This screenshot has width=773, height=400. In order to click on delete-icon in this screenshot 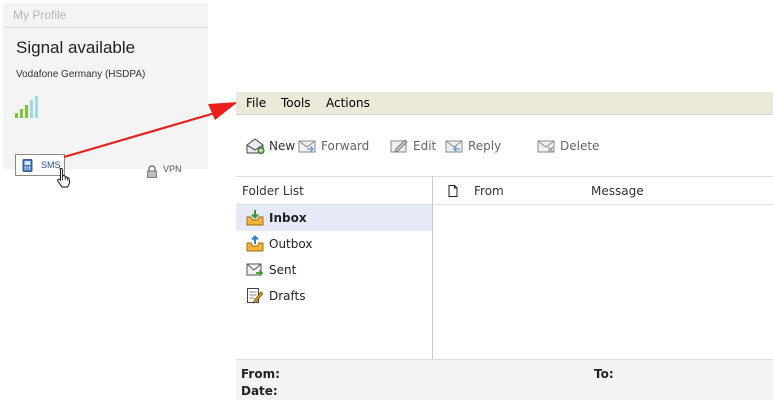, I will do `click(546, 146)`.